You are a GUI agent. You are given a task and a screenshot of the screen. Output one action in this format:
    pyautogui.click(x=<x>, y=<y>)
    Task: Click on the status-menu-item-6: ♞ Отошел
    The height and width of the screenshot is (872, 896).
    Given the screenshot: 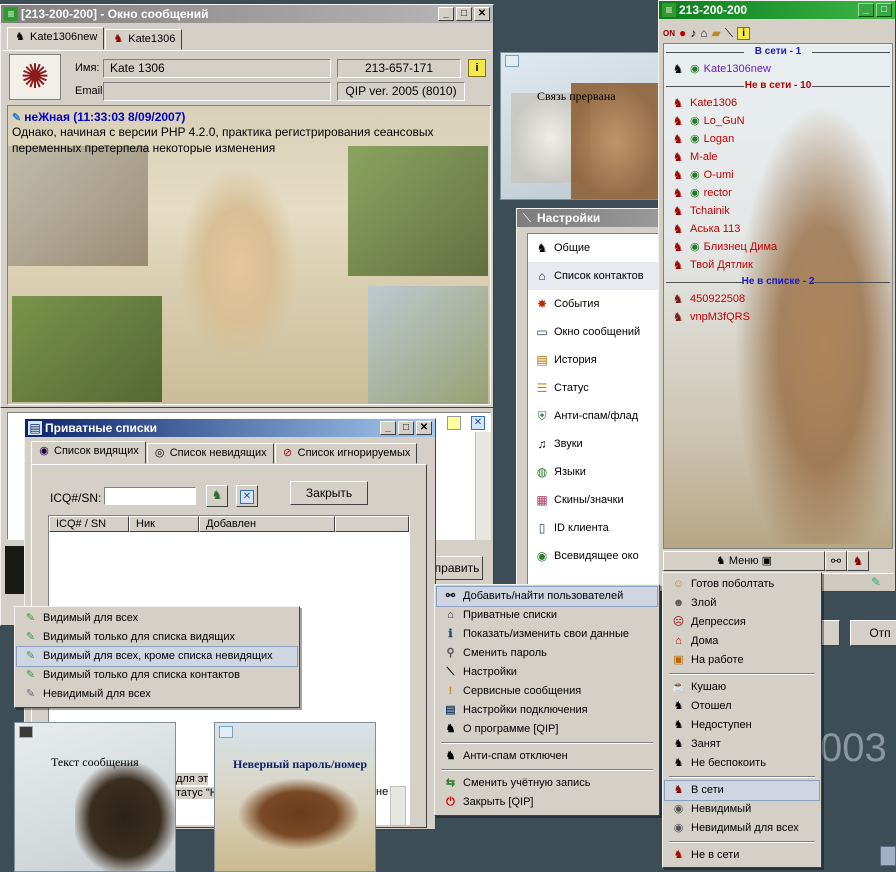 What is the action you would take?
    pyautogui.click(x=742, y=706)
    